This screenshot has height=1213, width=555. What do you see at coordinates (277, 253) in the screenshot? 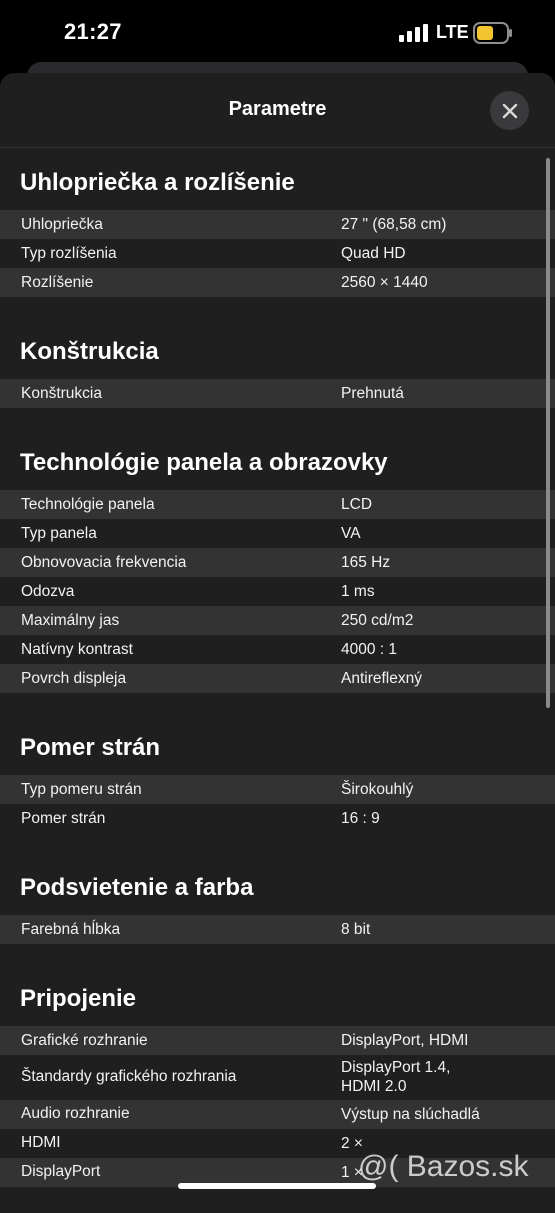
I see `parameter-row: Typ rozlíšenia Quad HD` at bounding box center [277, 253].